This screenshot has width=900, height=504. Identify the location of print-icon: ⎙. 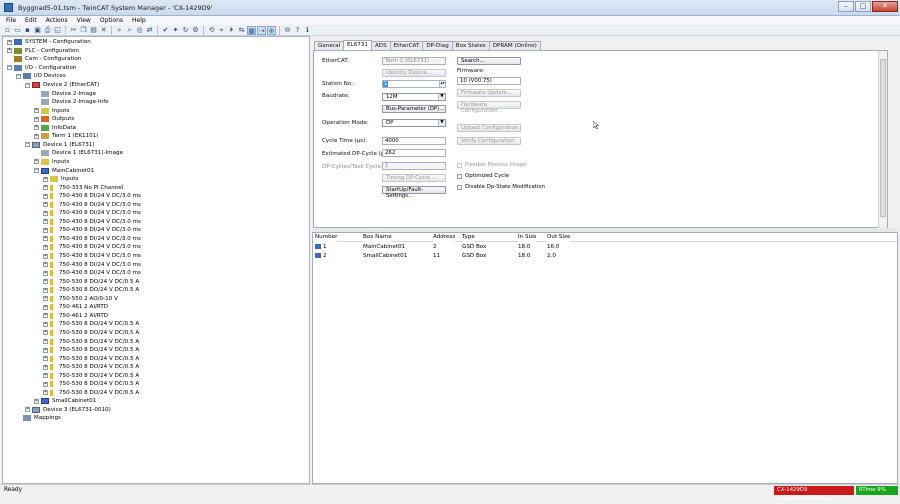
(47, 30).